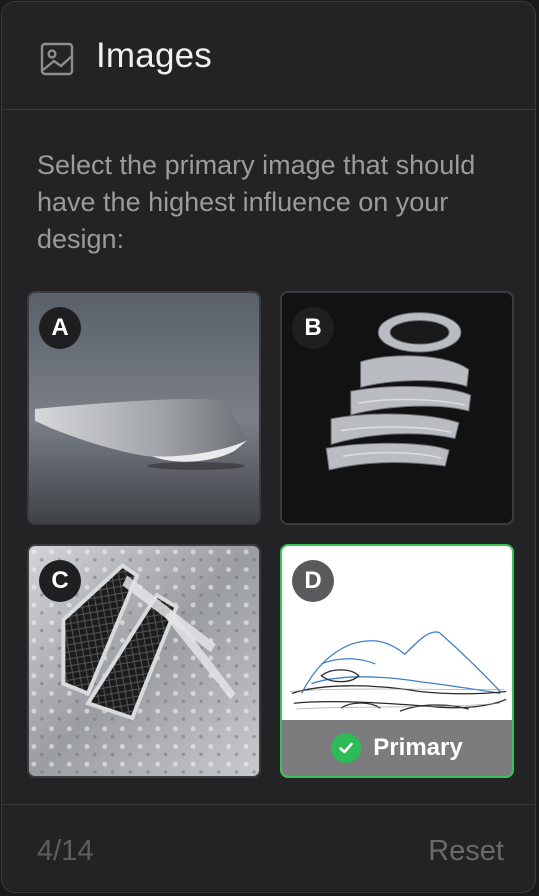 The height and width of the screenshot is (896, 539). I want to click on image-icon, so click(57, 59).